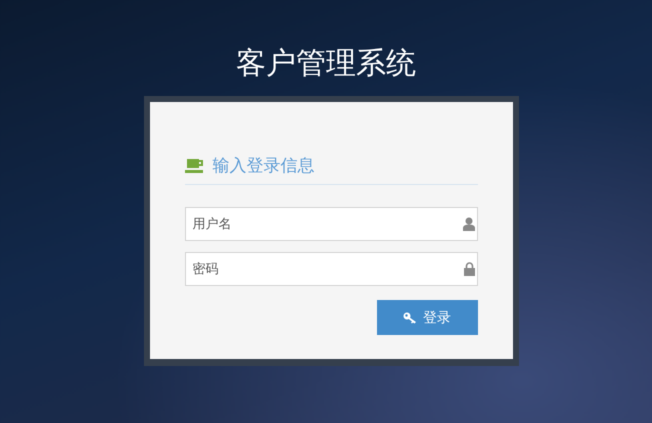 The image size is (652, 423). I want to click on cup-icon, so click(194, 166).